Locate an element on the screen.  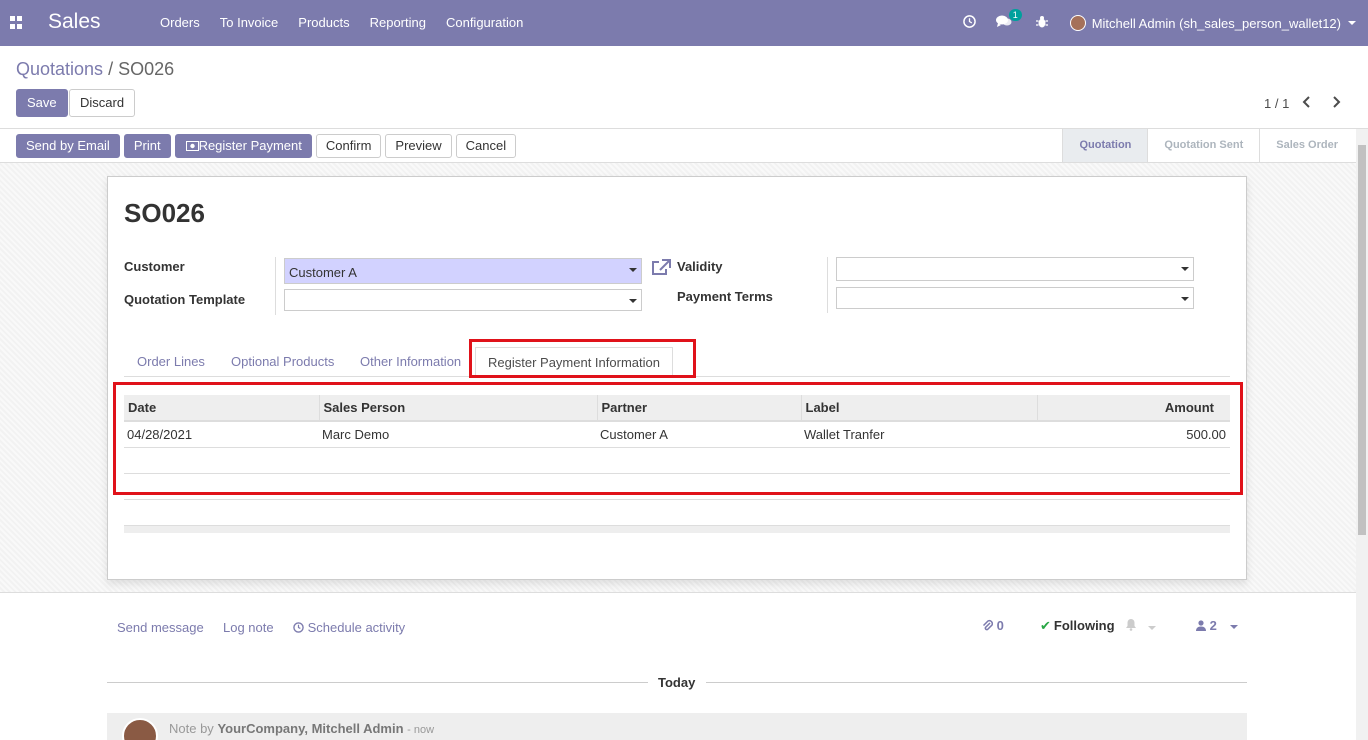
menu-to-invoice: To Invoice is located at coordinates (249, 22).